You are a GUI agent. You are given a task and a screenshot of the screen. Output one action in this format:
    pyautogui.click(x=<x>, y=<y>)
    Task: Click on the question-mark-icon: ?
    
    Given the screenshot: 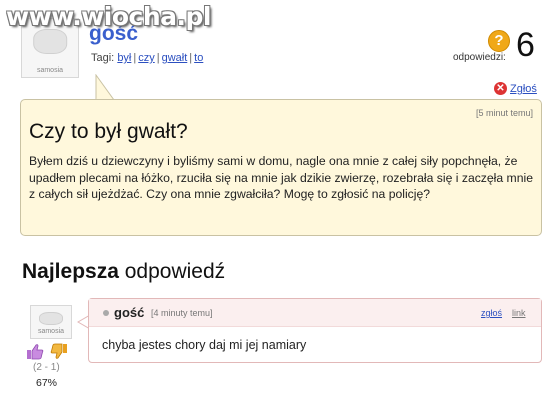 What is the action you would take?
    pyautogui.click(x=499, y=41)
    